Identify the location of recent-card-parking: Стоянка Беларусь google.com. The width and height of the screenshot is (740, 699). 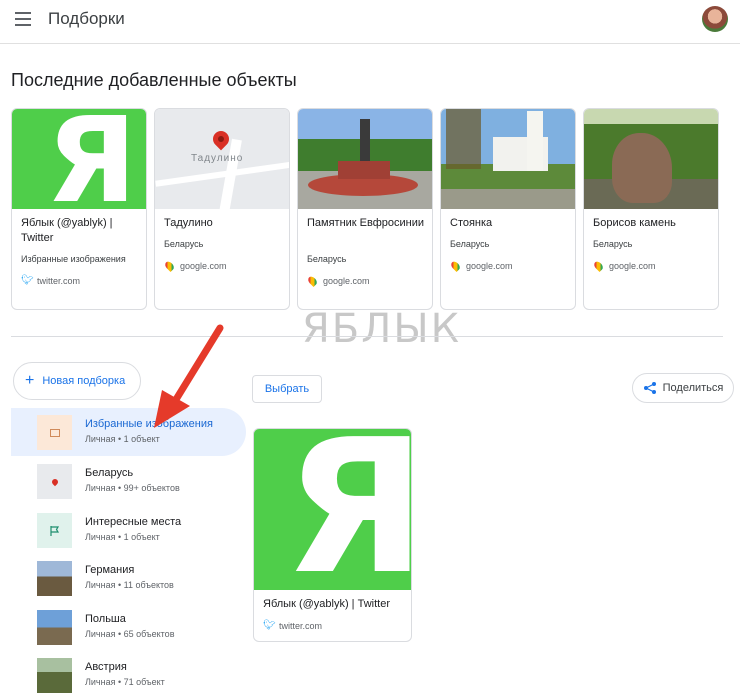
(508, 209).